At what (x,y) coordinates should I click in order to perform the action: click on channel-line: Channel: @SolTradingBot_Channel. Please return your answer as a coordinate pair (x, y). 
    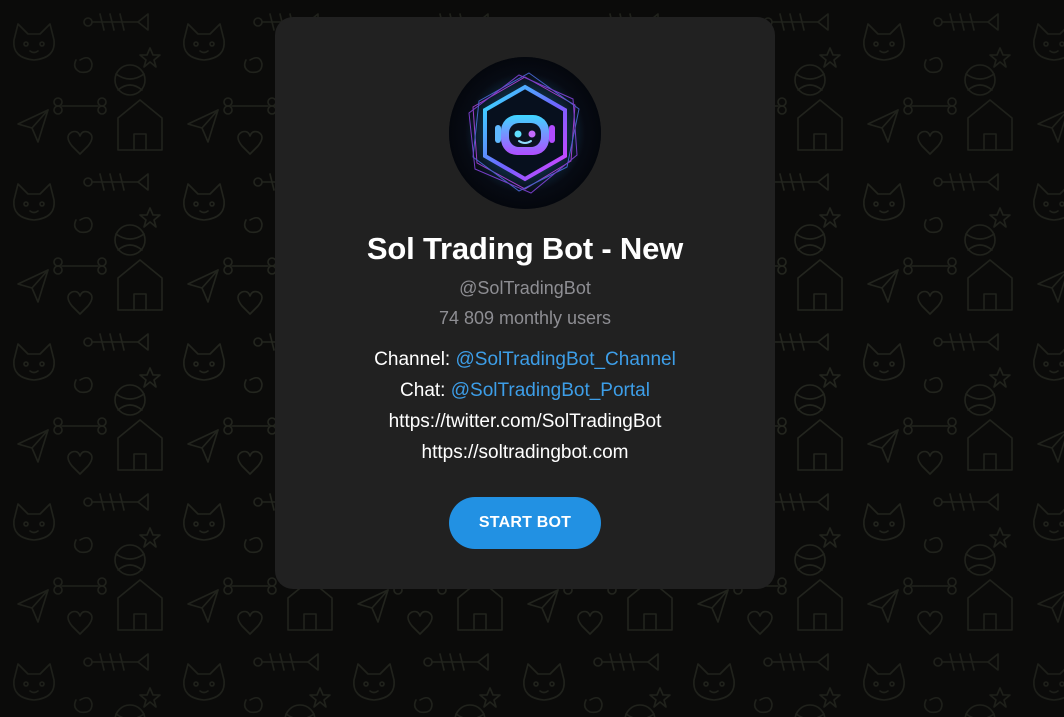
    Looking at the image, I should click on (525, 359).